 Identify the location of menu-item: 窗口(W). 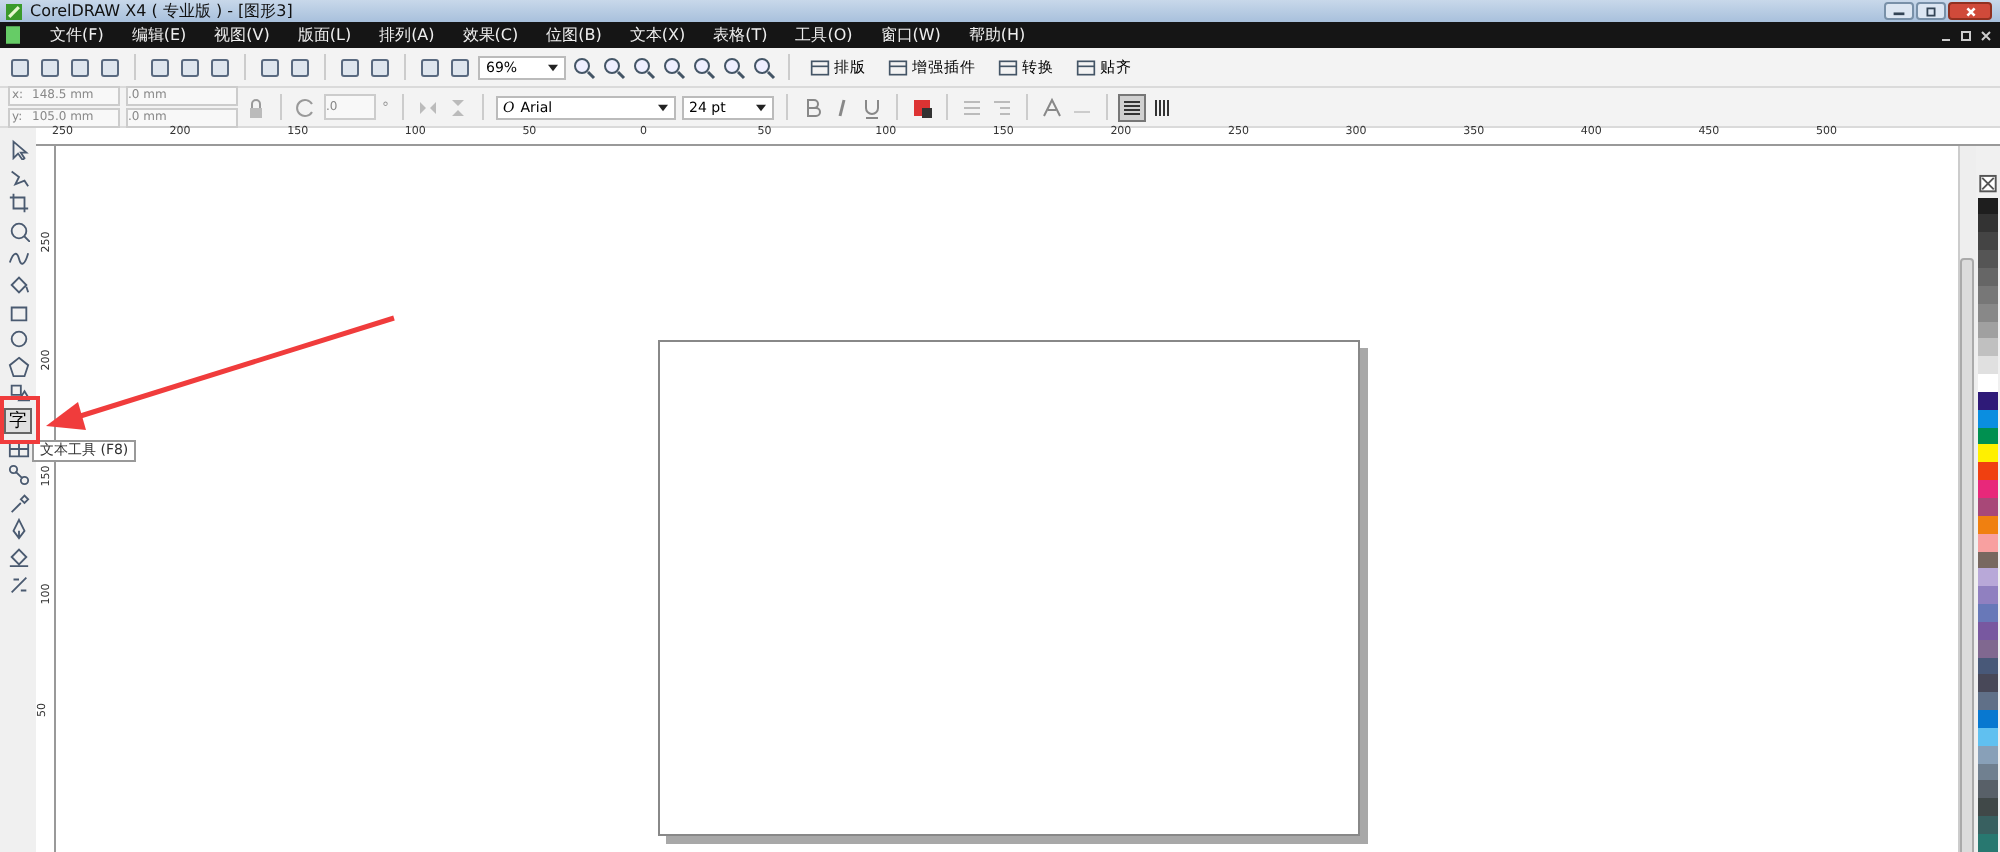
(910, 35).